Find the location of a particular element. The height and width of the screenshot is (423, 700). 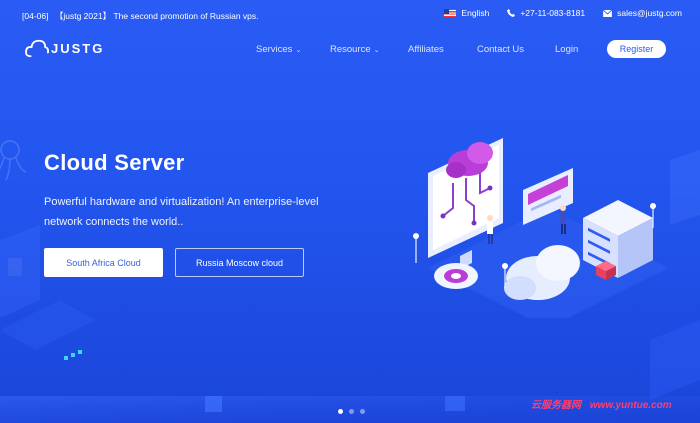

nav-label: Contact Us is located at coordinates (500, 49).